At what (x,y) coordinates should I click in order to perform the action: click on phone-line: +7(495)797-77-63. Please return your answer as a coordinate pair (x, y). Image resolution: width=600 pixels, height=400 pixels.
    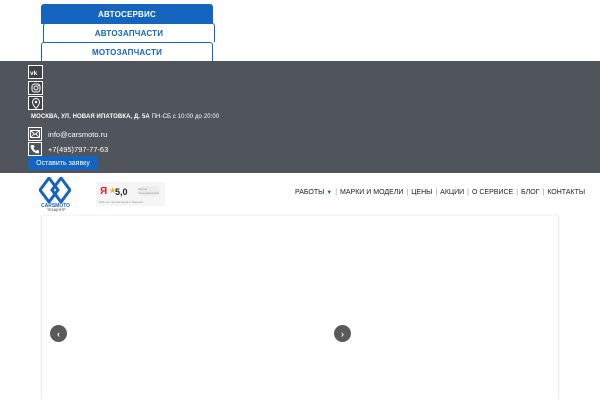
    Looking at the image, I should click on (68, 149).